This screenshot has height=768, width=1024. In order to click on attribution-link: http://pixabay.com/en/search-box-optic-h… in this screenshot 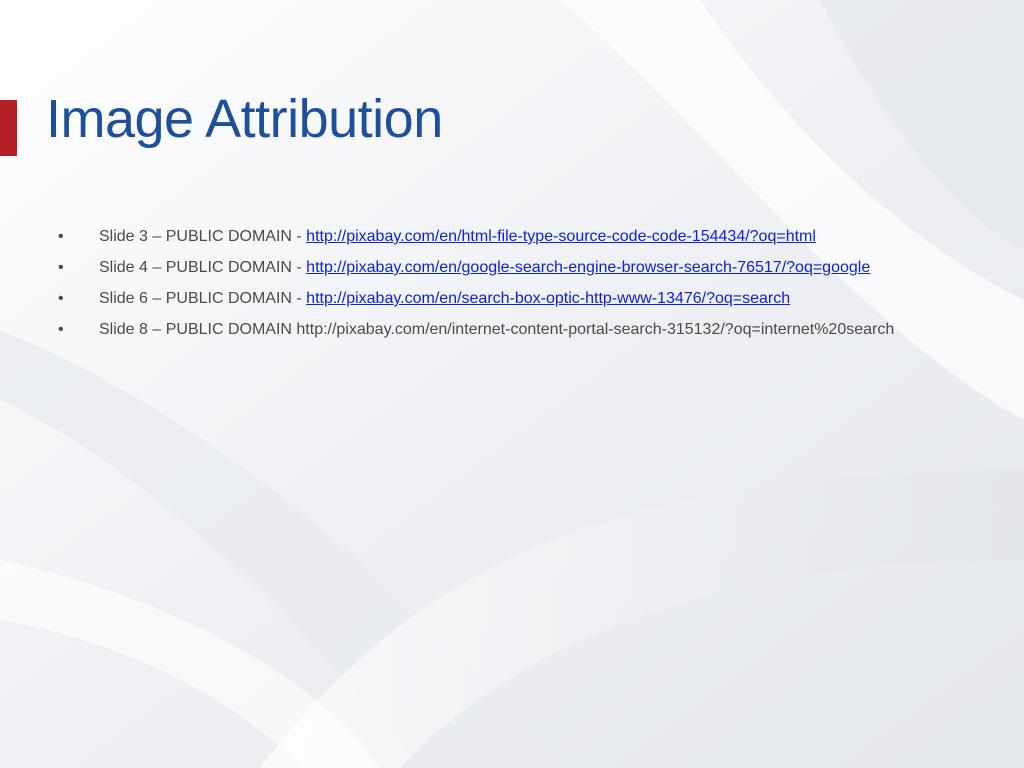, I will do `click(548, 298)`.